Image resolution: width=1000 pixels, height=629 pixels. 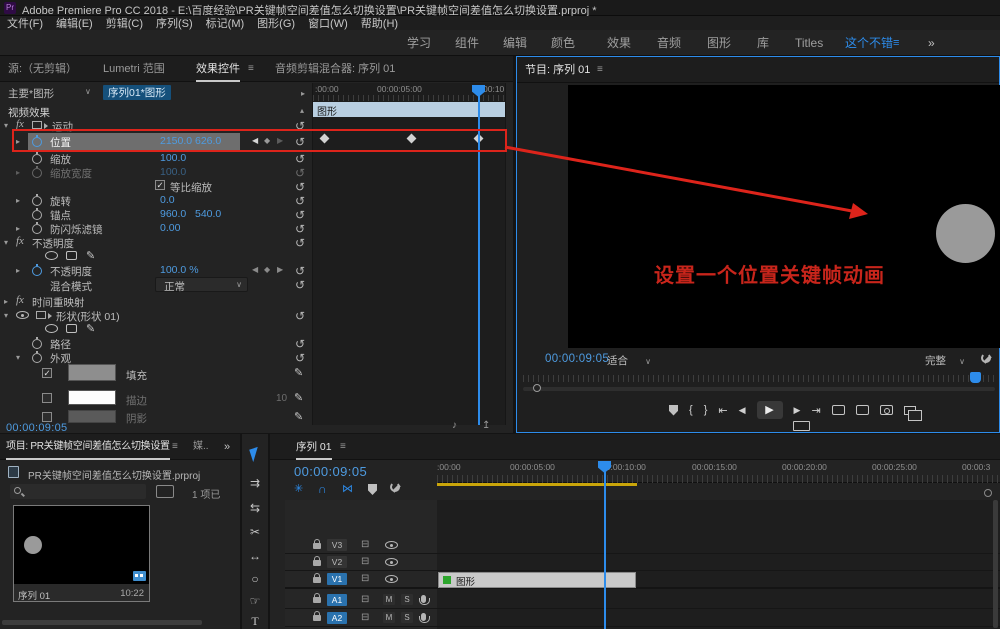 I want to click on scale-width-value: 100.0, so click(x=173, y=172).